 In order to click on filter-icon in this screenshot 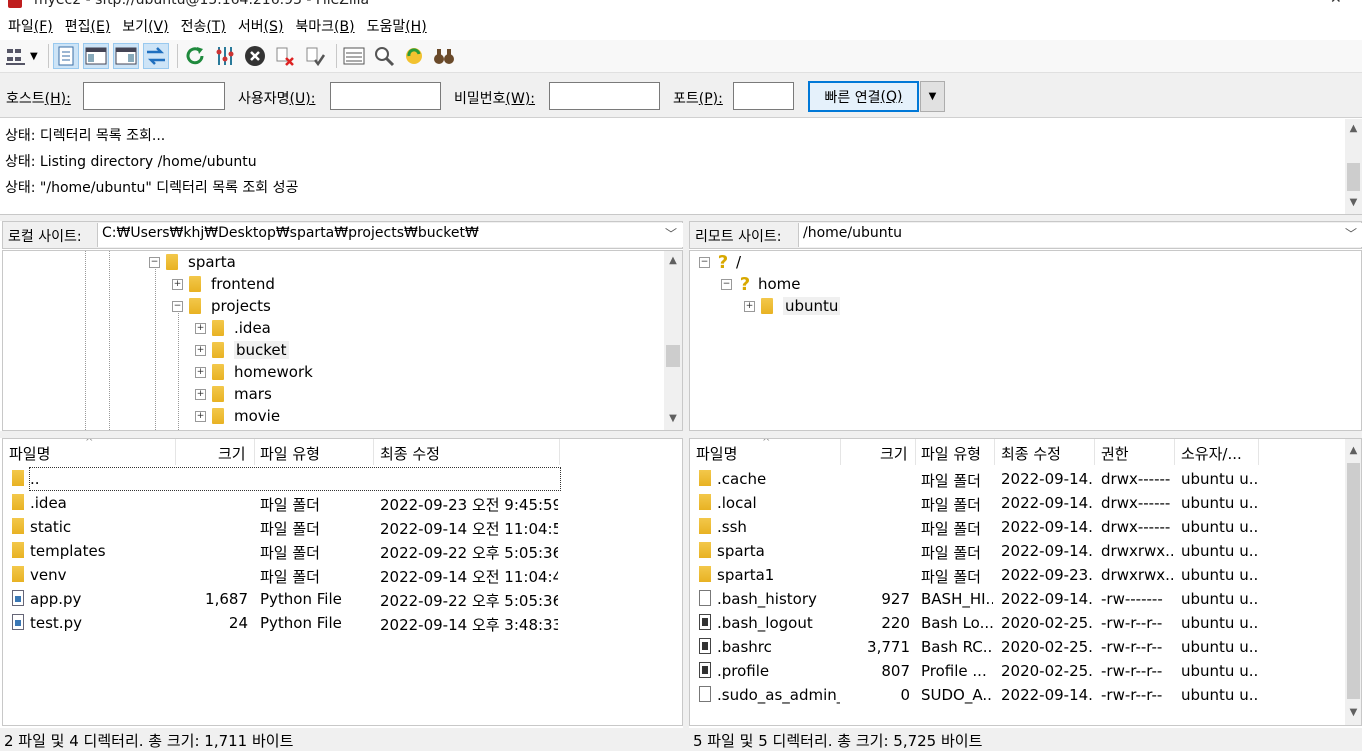, I will do `click(354, 56)`.